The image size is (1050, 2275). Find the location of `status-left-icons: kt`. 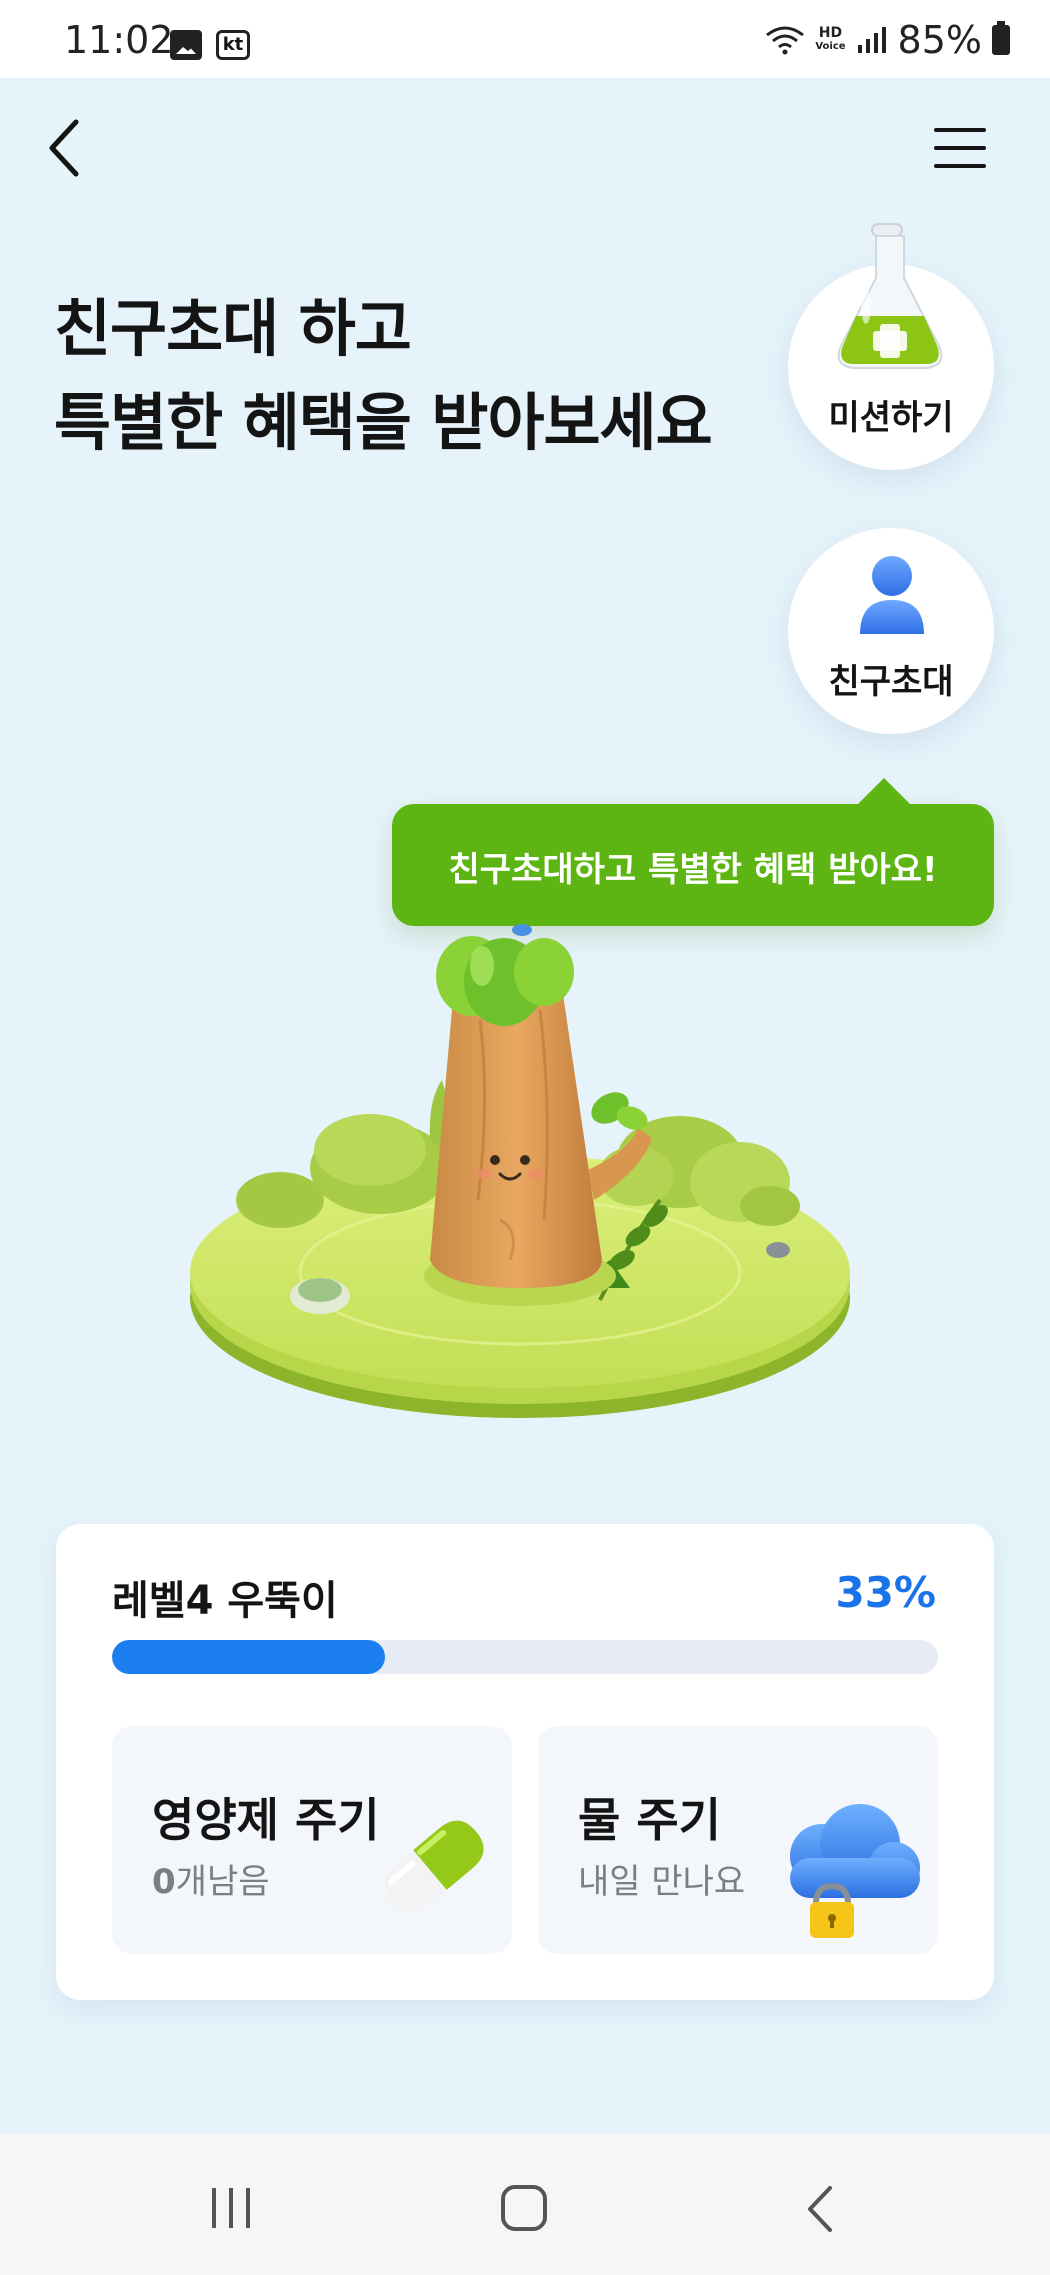

status-left-icons: kt is located at coordinates (210, 45).